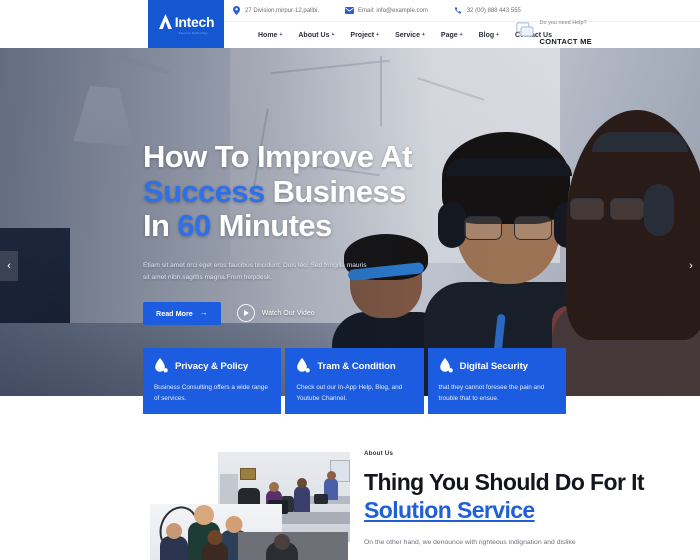  I want to click on nav-item-page: Page +, so click(452, 35).